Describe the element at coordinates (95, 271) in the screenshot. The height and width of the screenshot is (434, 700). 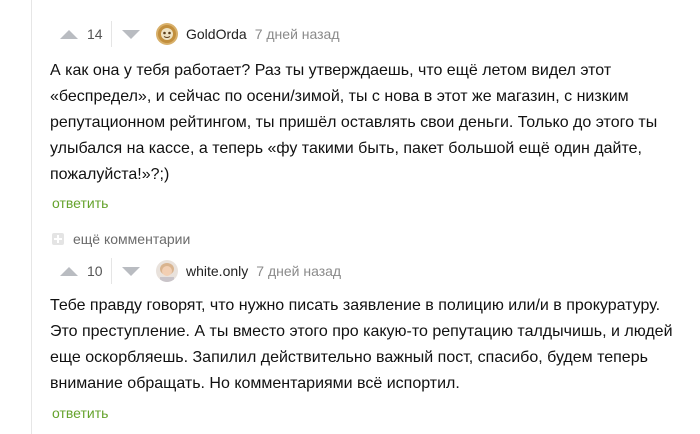
I see `comment-rating: 10` at that location.